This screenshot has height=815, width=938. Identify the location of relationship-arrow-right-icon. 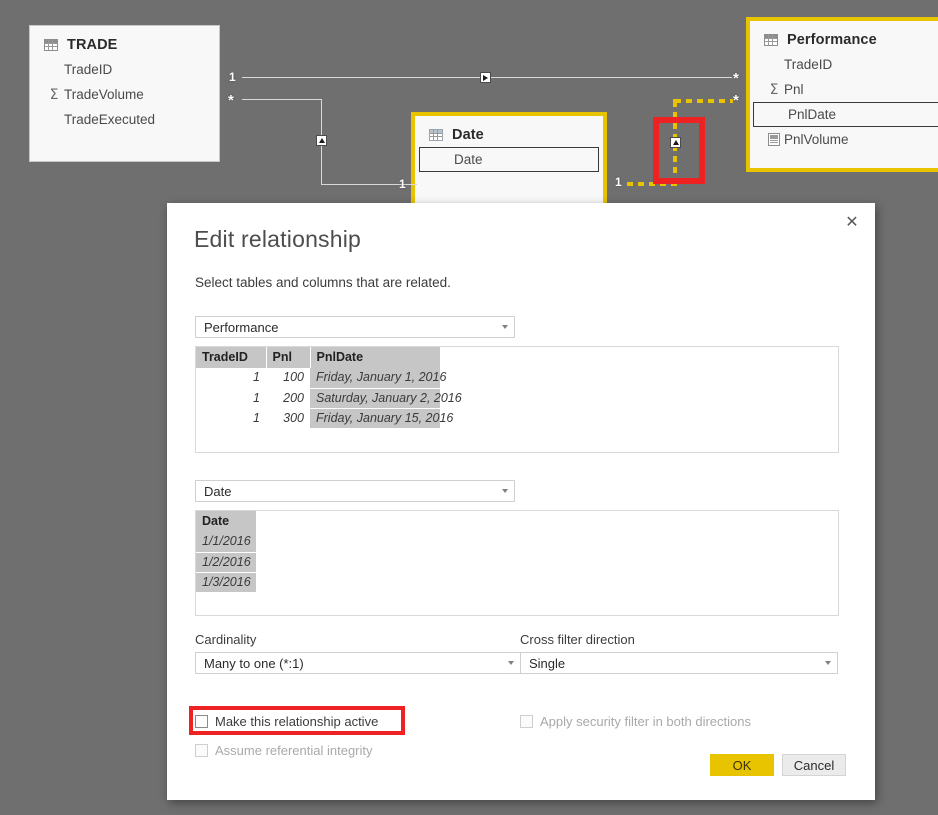
(485, 77).